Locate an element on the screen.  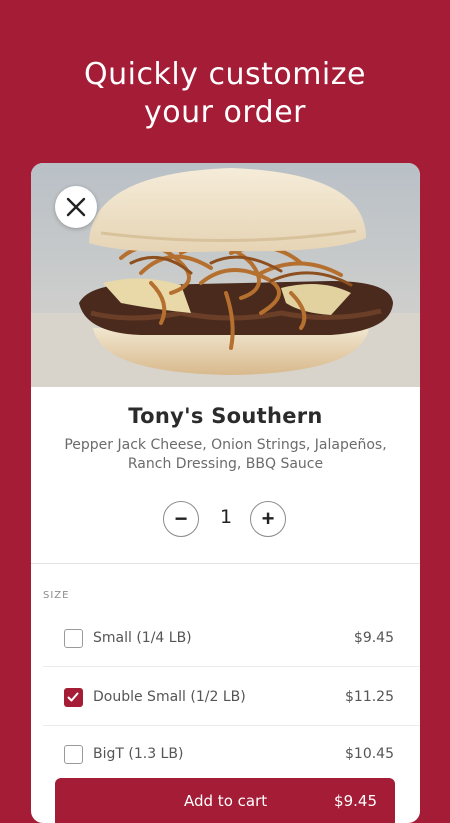
size-option-small: Small (1/4 LB) $9.45 is located at coordinates (225, 658).